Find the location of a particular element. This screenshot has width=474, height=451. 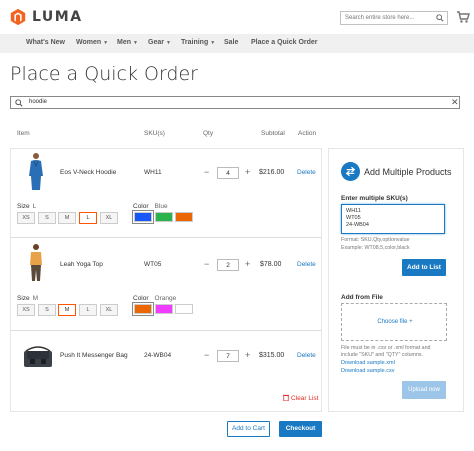

item-subtotal: $216.00 is located at coordinates (272, 172).